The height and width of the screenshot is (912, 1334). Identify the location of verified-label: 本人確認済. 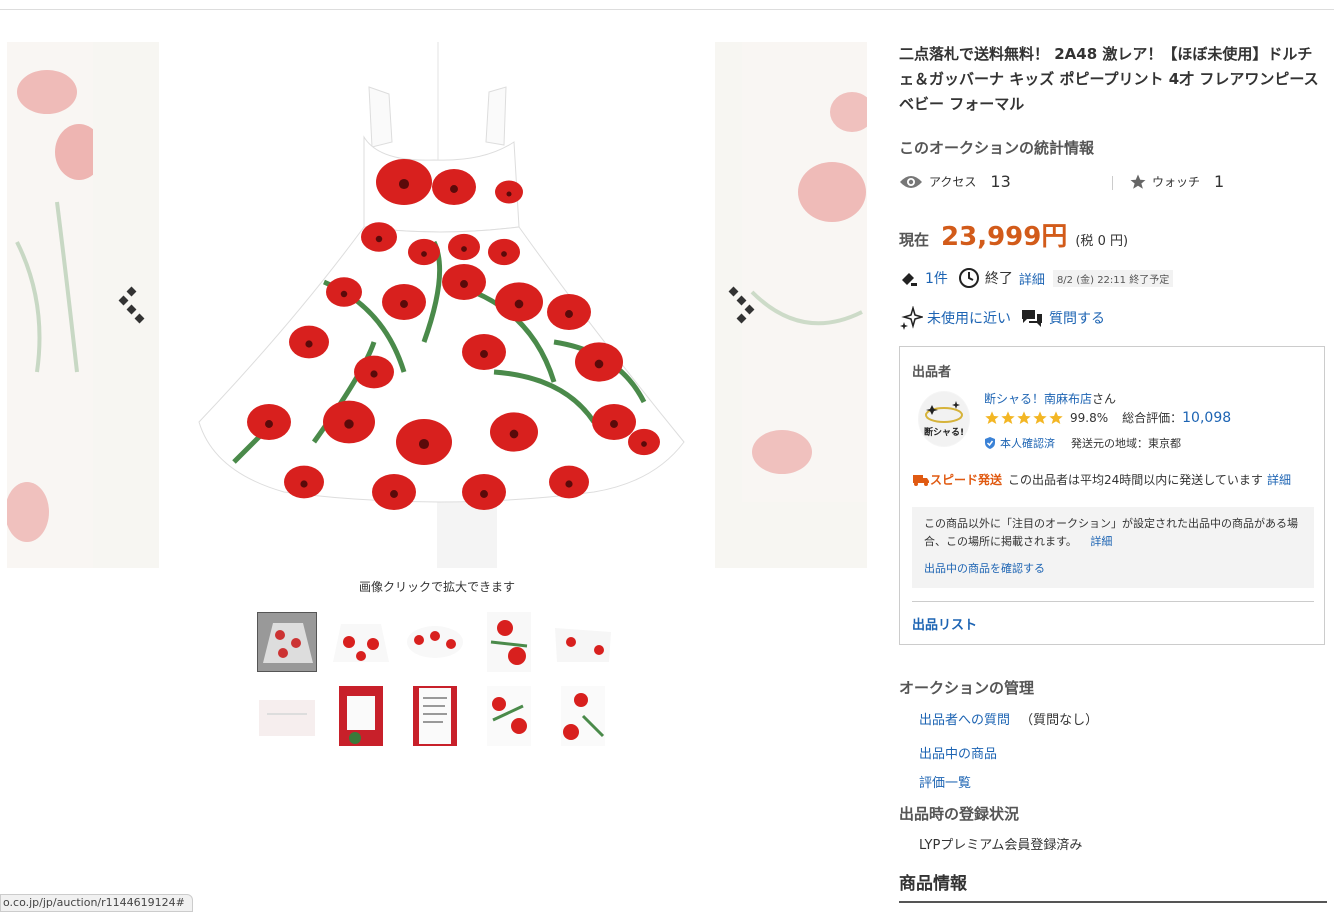
(1027, 443).